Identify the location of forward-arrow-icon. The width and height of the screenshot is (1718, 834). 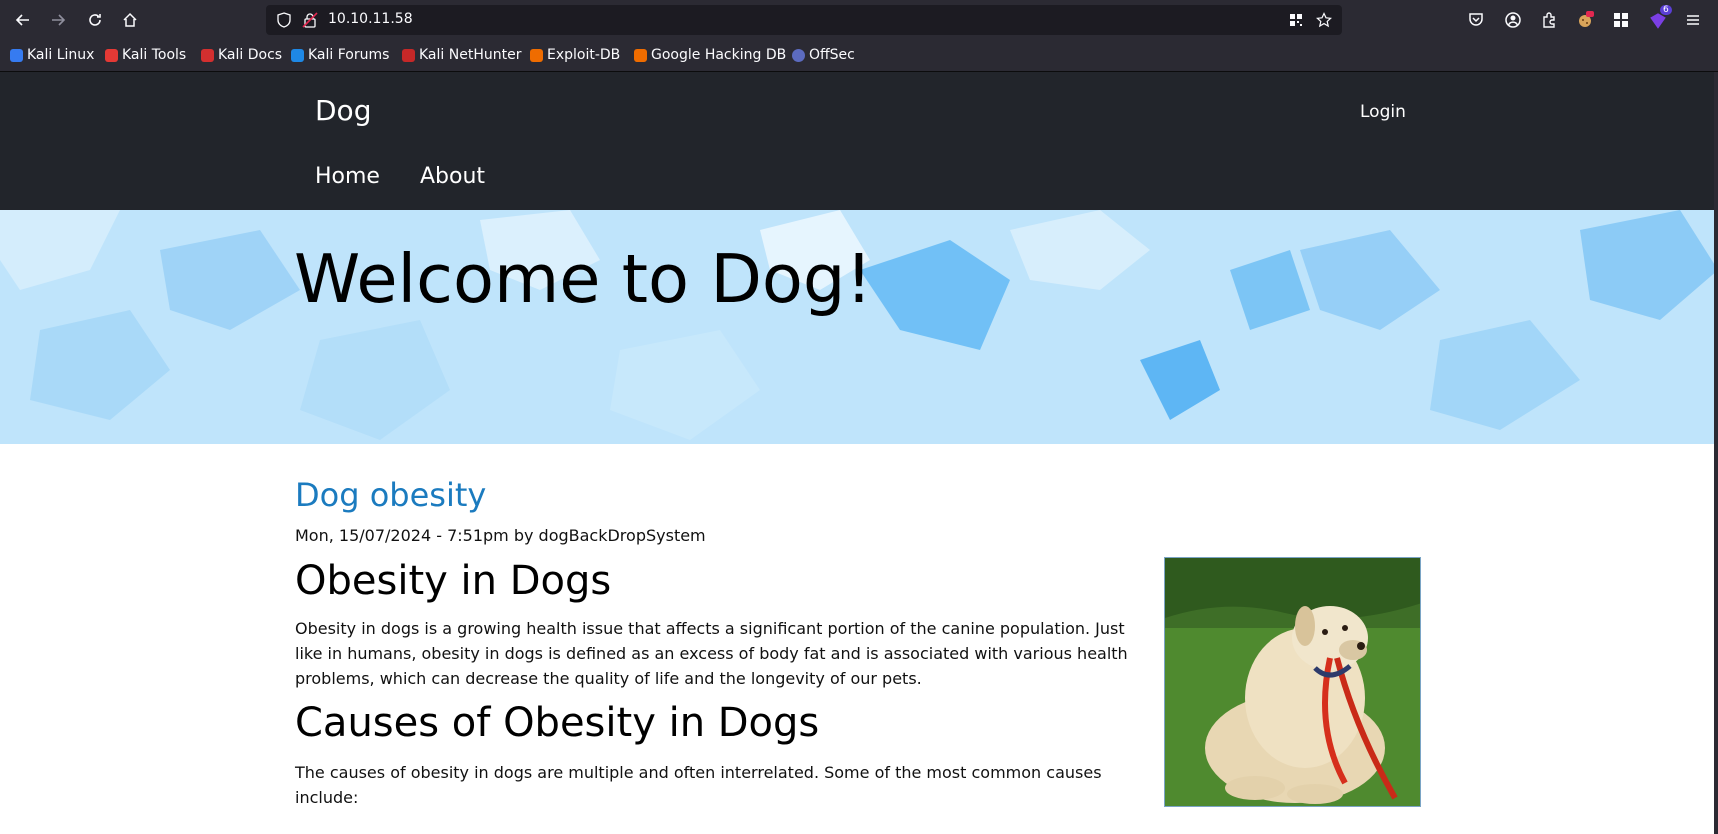
(59, 20).